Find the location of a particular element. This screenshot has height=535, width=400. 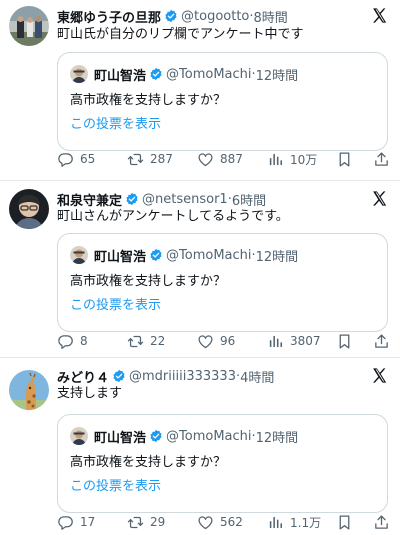

timestamp: 6時間 is located at coordinates (249, 199).